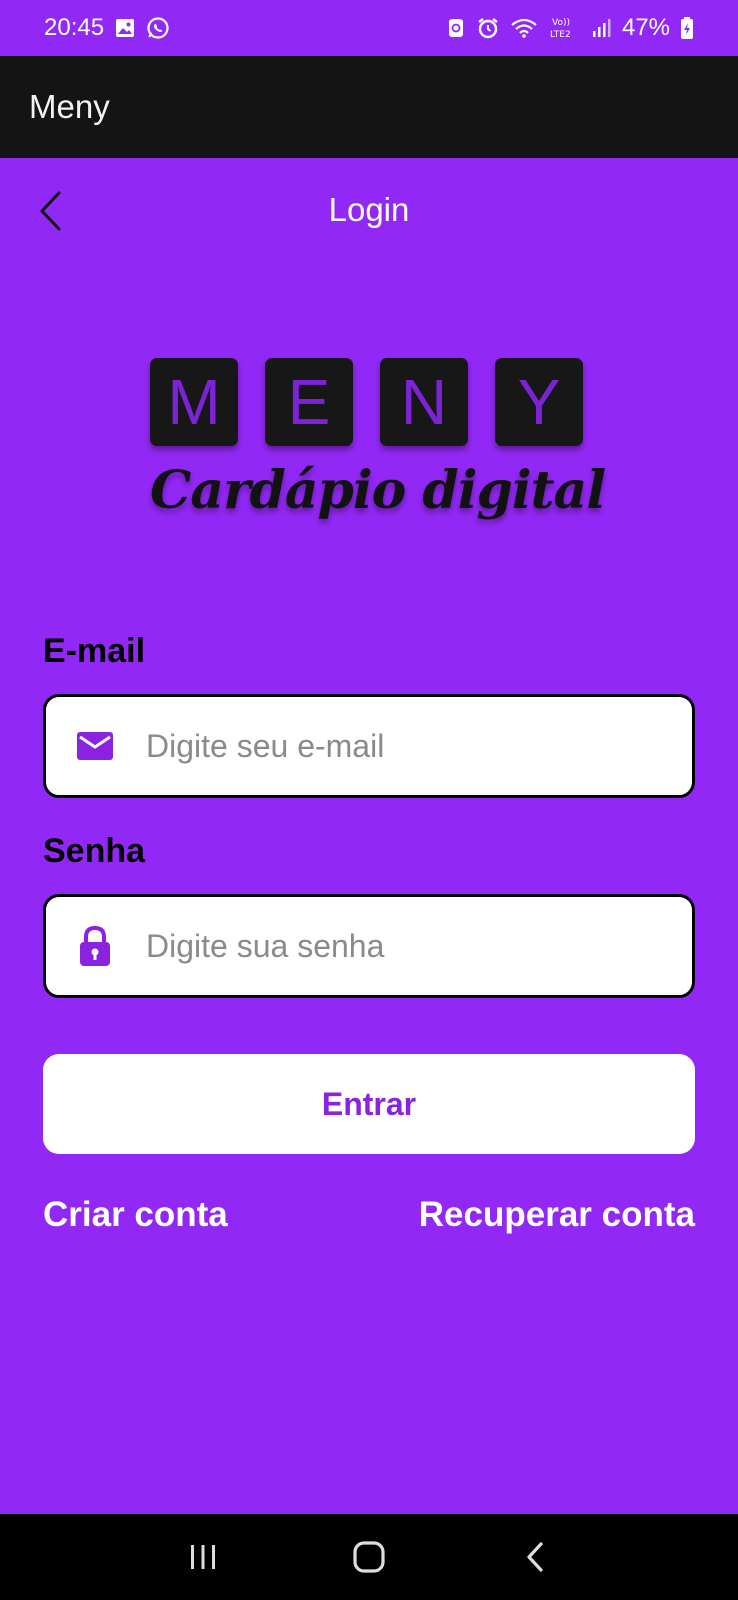 This screenshot has height=1600, width=738. I want to click on password-input-container, so click(369, 946).